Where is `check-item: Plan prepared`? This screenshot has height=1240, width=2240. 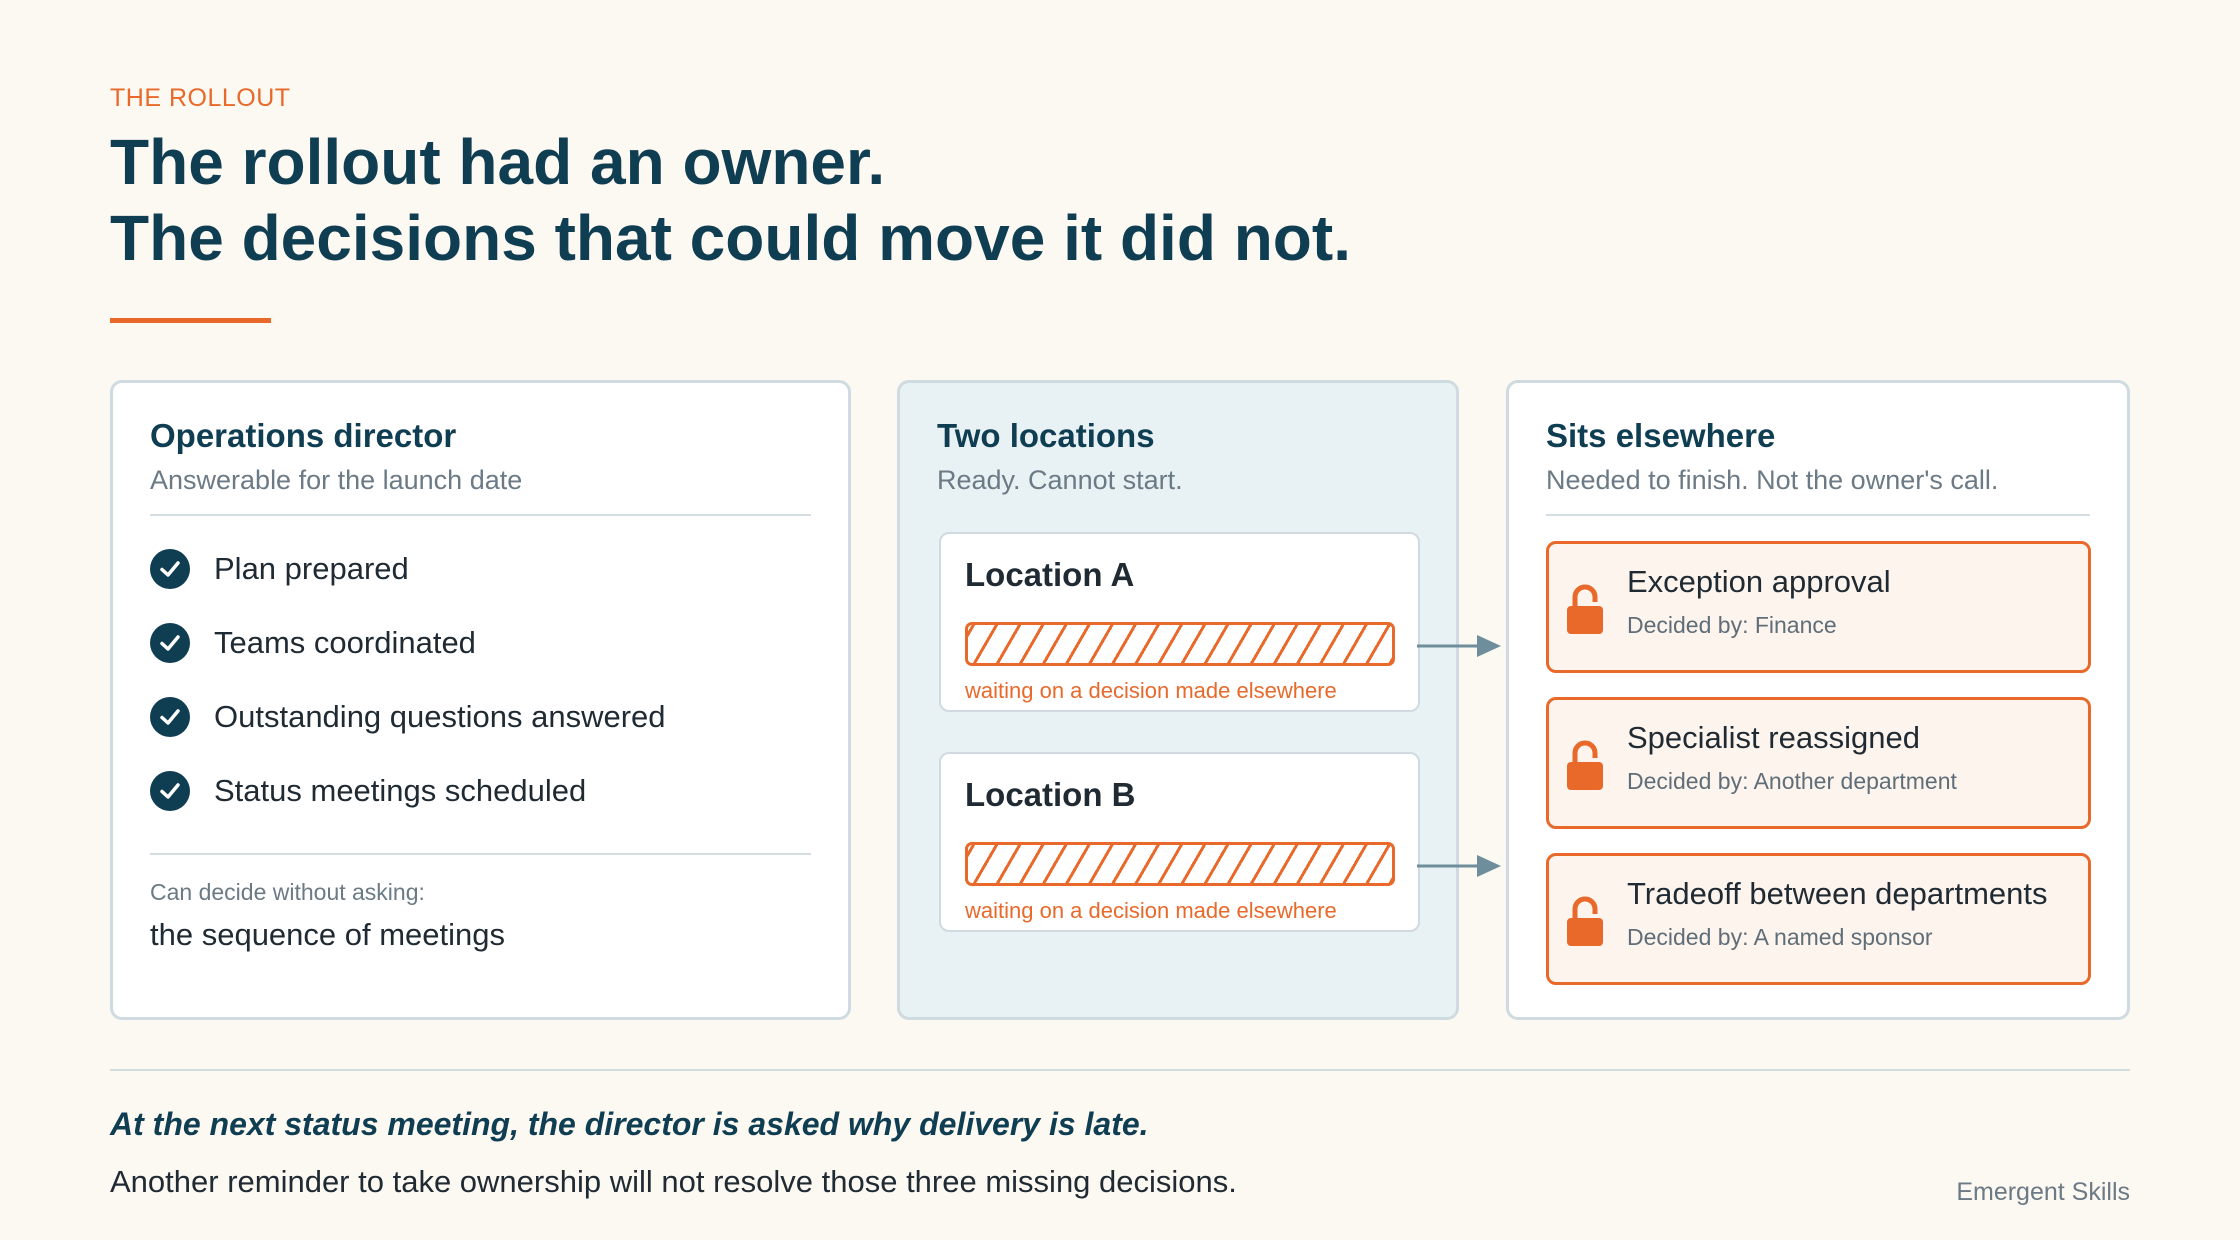
check-item: Plan prepared is located at coordinates (279, 569).